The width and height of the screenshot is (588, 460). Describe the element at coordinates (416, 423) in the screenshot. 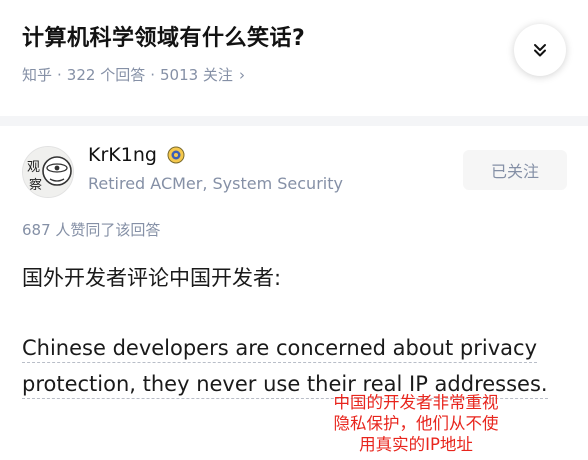

I see `translation-annotation: 隐私保护，他们从不使` at that location.